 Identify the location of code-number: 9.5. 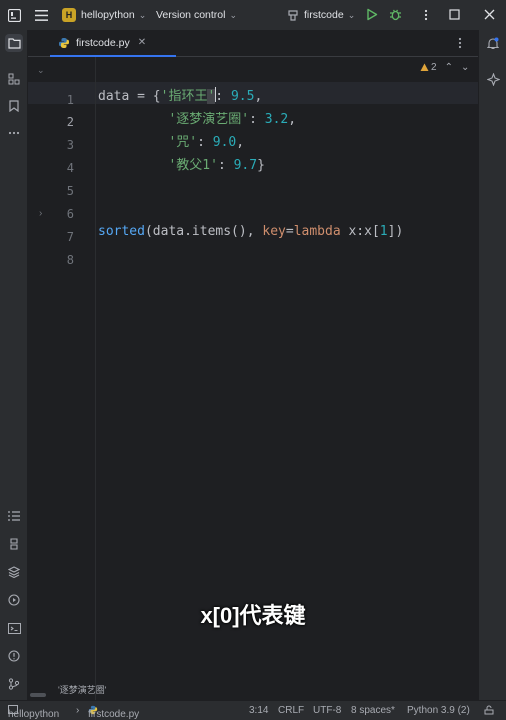
(242, 96).